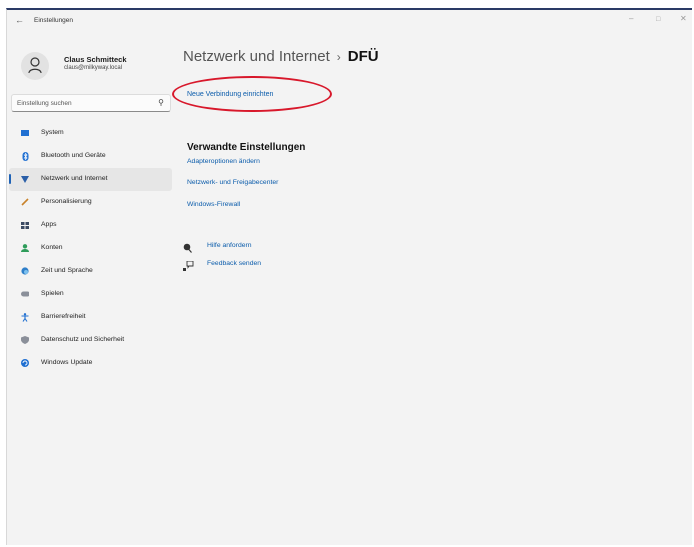  Describe the element at coordinates (90, 294) in the screenshot. I see `sidebar-item-gaming: Spielen` at that location.